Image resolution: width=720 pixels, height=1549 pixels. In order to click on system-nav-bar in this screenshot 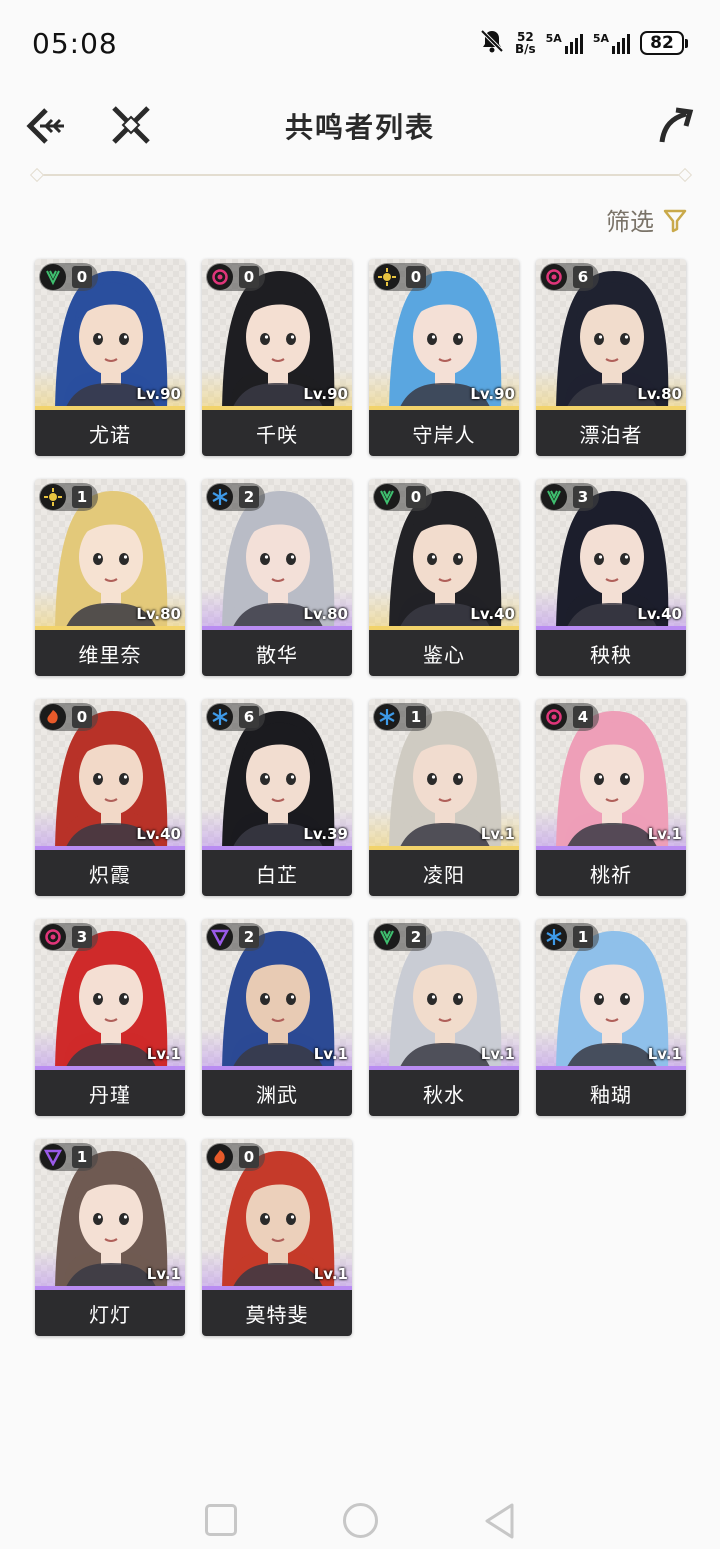, I will do `click(360, 1519)`.